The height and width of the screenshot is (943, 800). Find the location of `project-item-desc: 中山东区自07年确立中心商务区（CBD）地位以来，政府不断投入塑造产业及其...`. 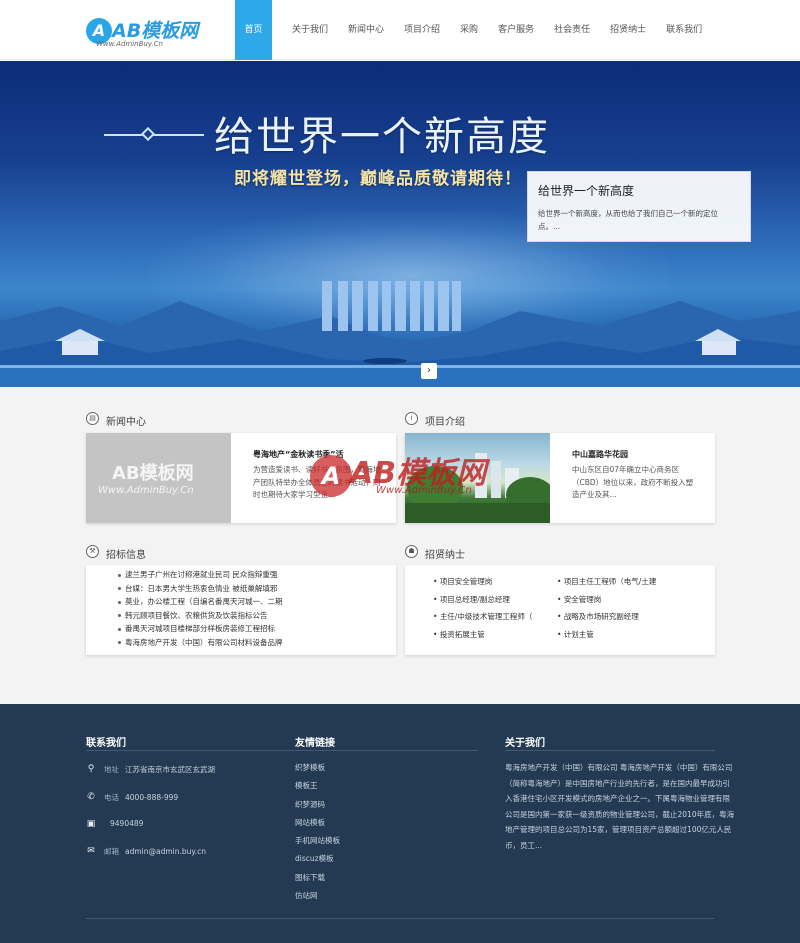

project-item-desc: 中山东区自07年确立中心商务区（CBD）地位以来，政府不断投入塑造产业及其... is located at coordinates (633, 482).